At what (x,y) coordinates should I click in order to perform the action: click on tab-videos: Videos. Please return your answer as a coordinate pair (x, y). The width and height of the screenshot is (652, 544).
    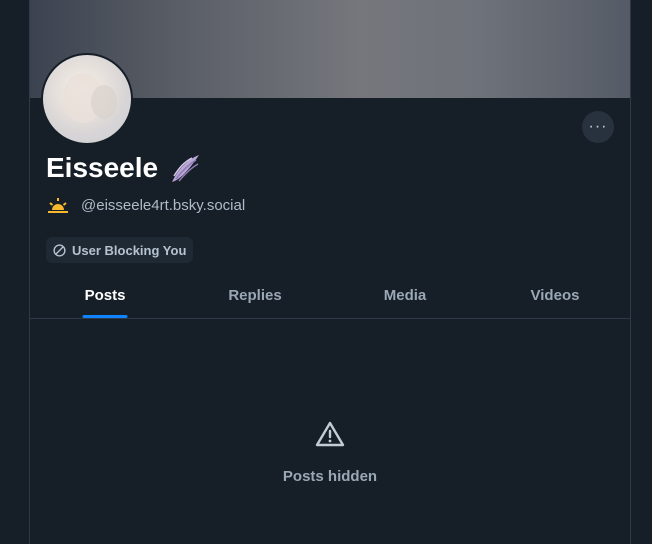
    Looking at the image, I should click on (555, 295).